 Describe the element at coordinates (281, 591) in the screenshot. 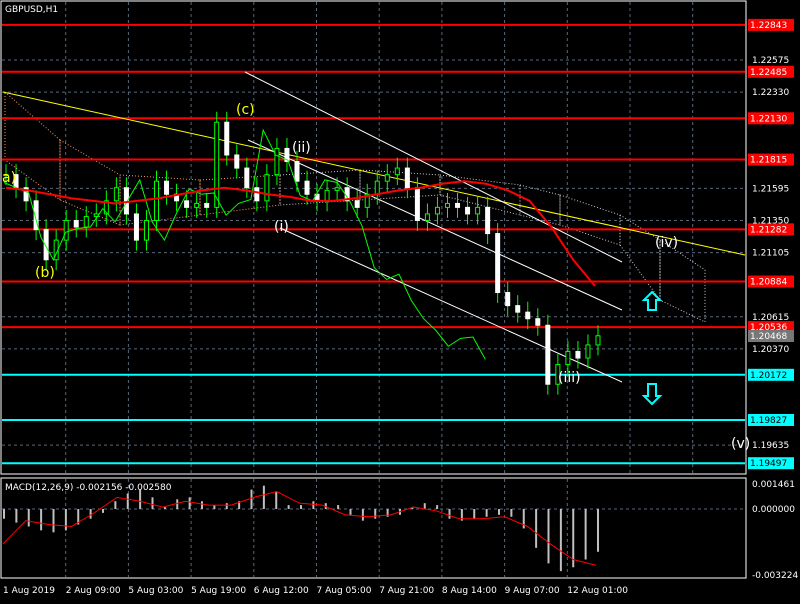

I see `time-tick-label: 6 Aug 12:00` at that location.